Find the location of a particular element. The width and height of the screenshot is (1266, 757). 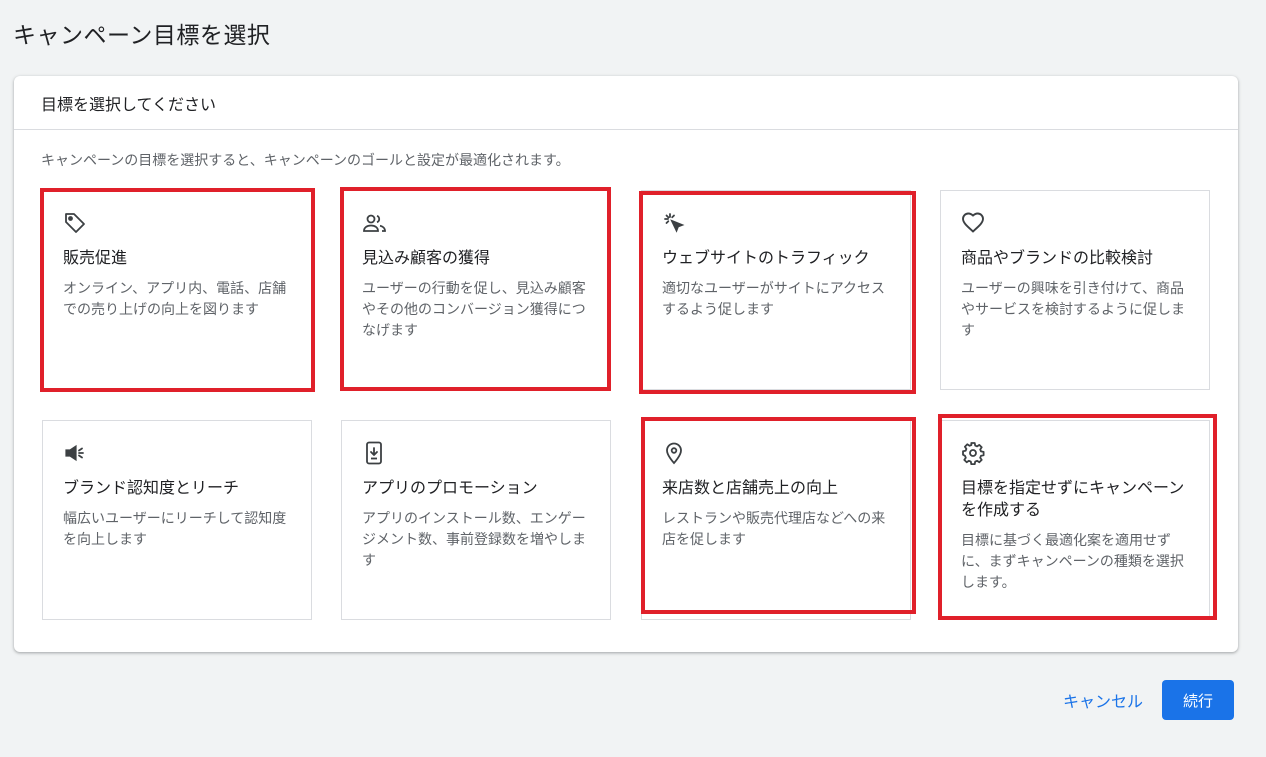

location-pin-icon is located at coordinates (675, 453).